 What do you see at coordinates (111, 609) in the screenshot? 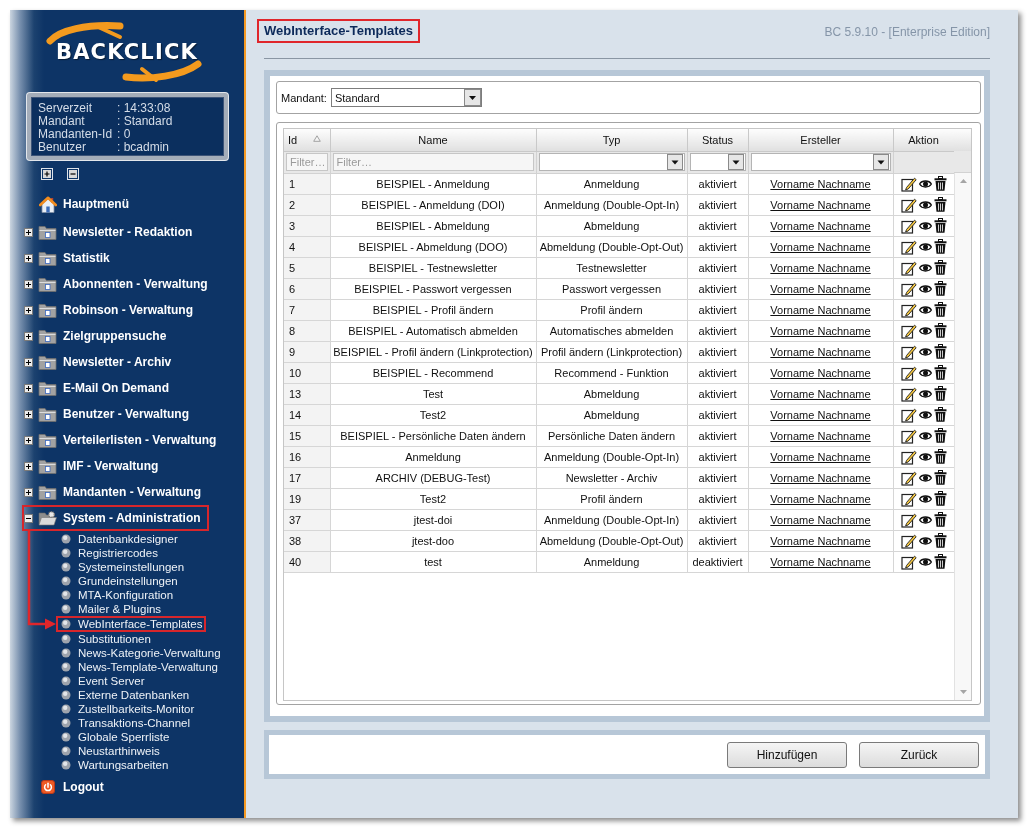
I see `submenu-item: Mailer & Plugins` at bounding box center [111, 609].